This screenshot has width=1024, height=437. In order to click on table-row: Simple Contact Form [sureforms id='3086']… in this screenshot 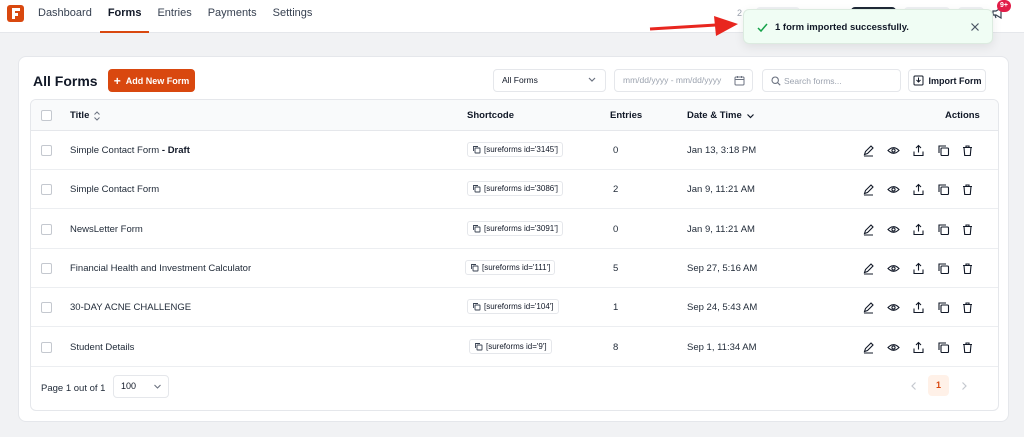, I will do `click(514, 190)`.